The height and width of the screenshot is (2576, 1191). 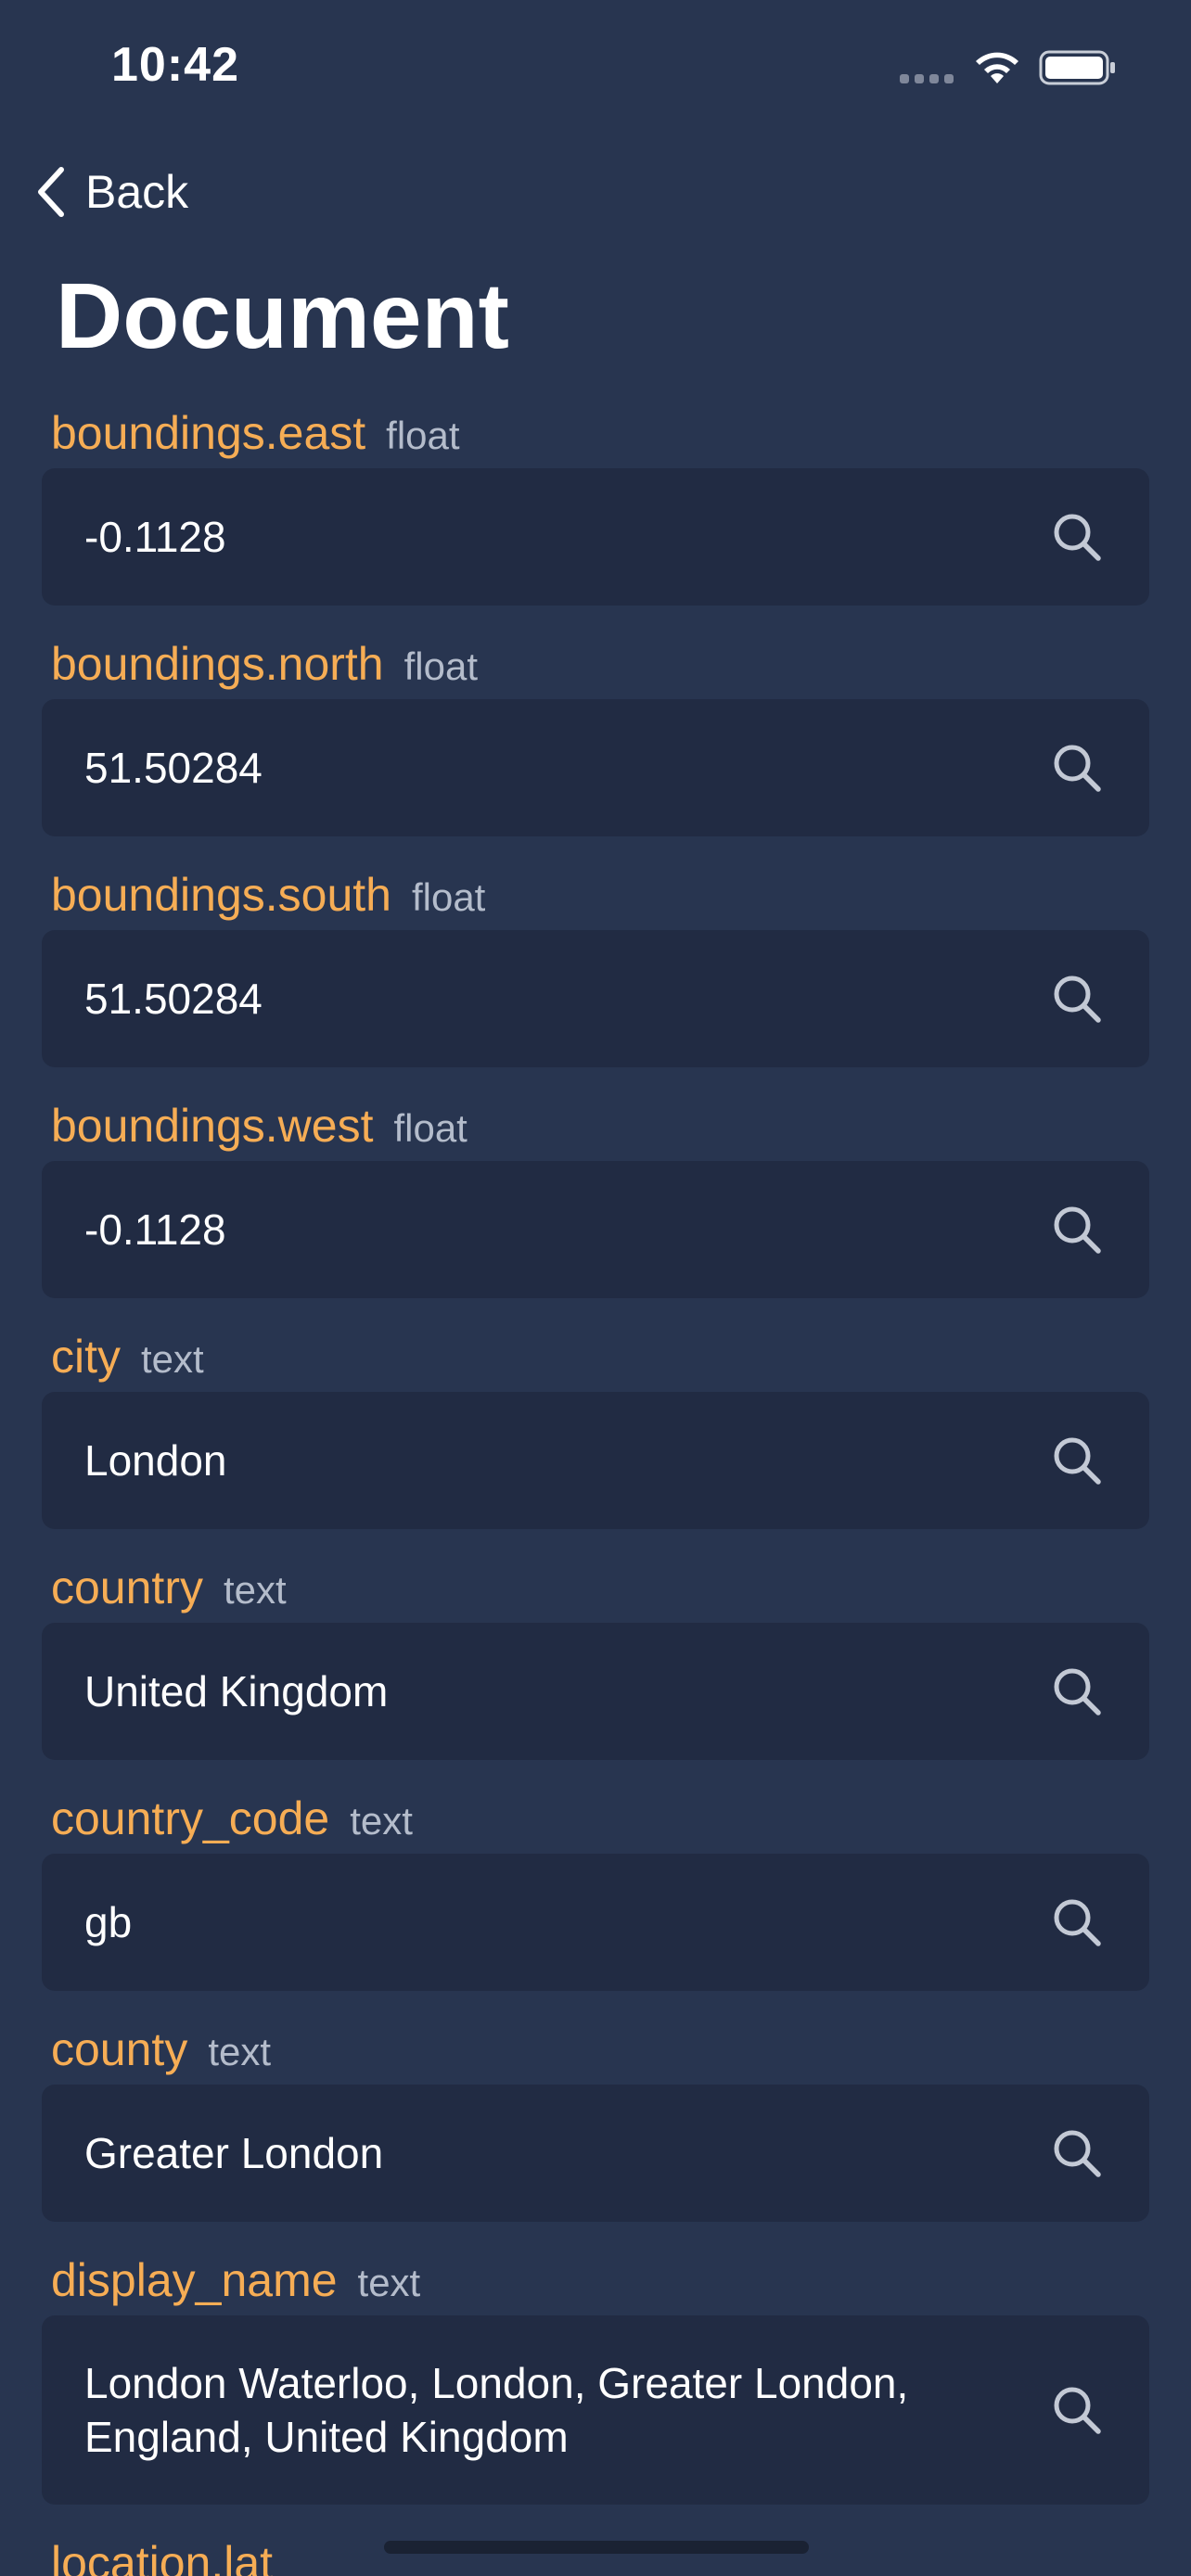 I want to click on field-item: country text United Kingdom, so click(x=595, y=1657).